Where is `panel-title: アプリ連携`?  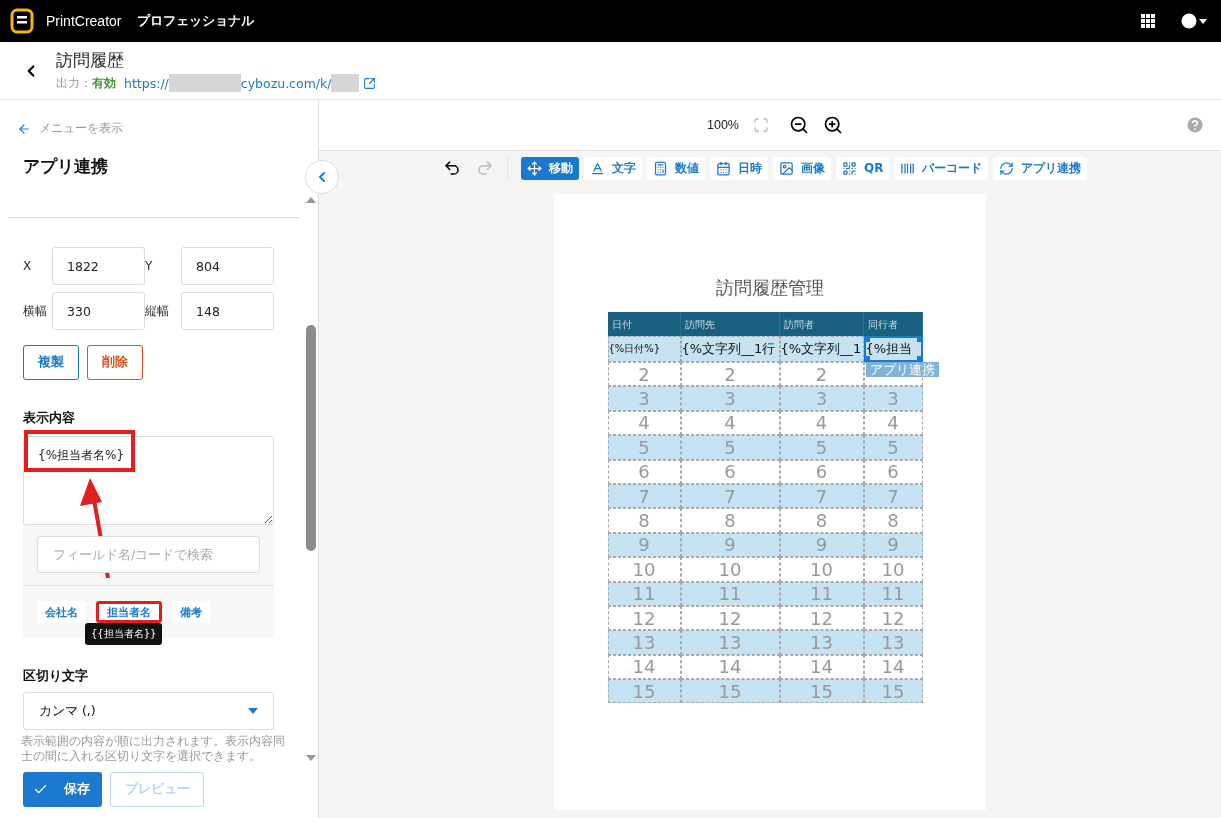
panel-title: アプリ連携 is located at coordinates (66, 166).